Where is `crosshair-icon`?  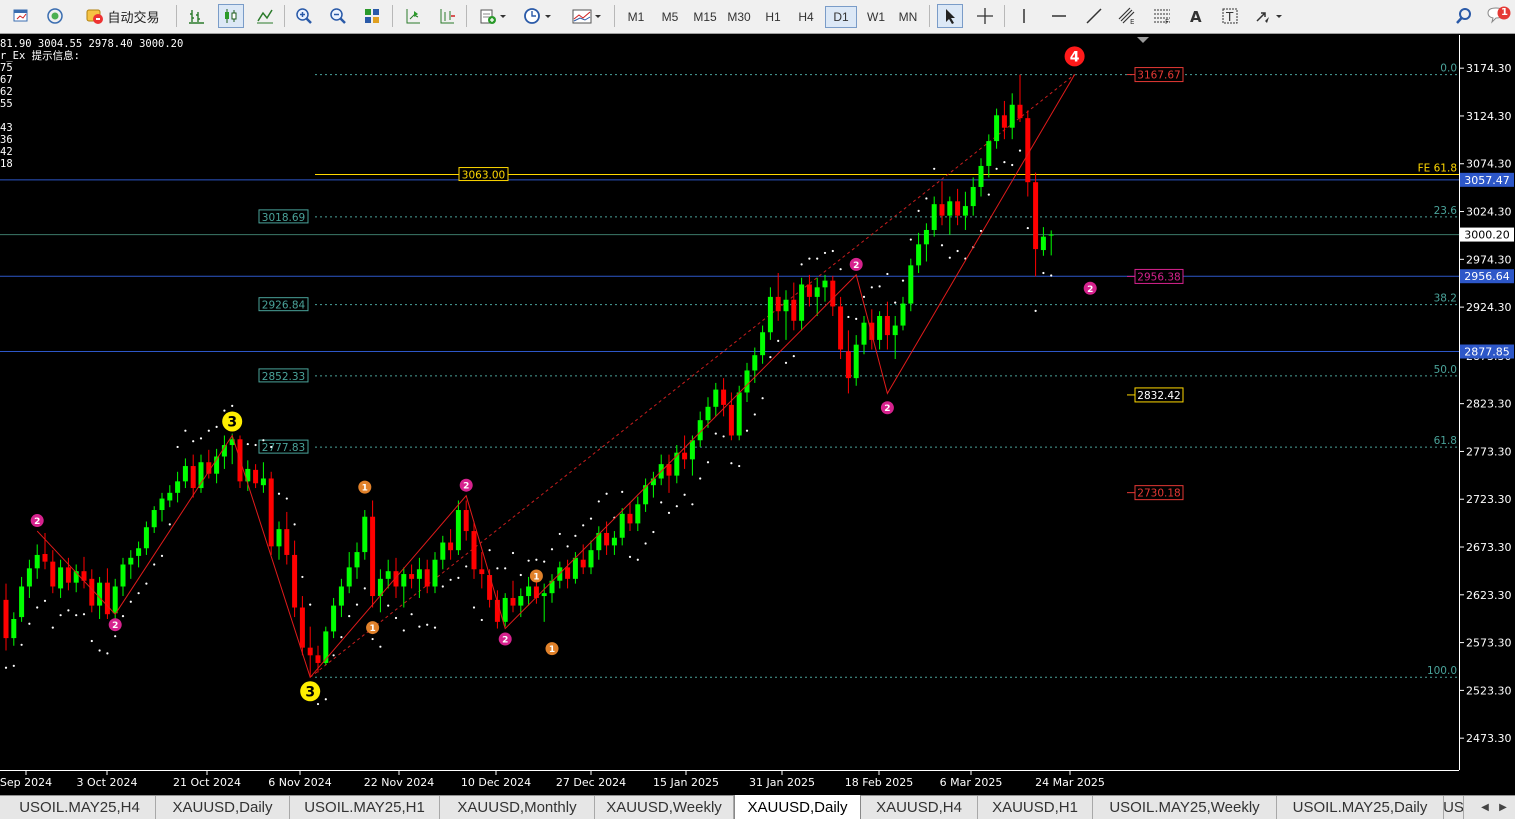
crosshair-icon is located at coordinates (985, 16).